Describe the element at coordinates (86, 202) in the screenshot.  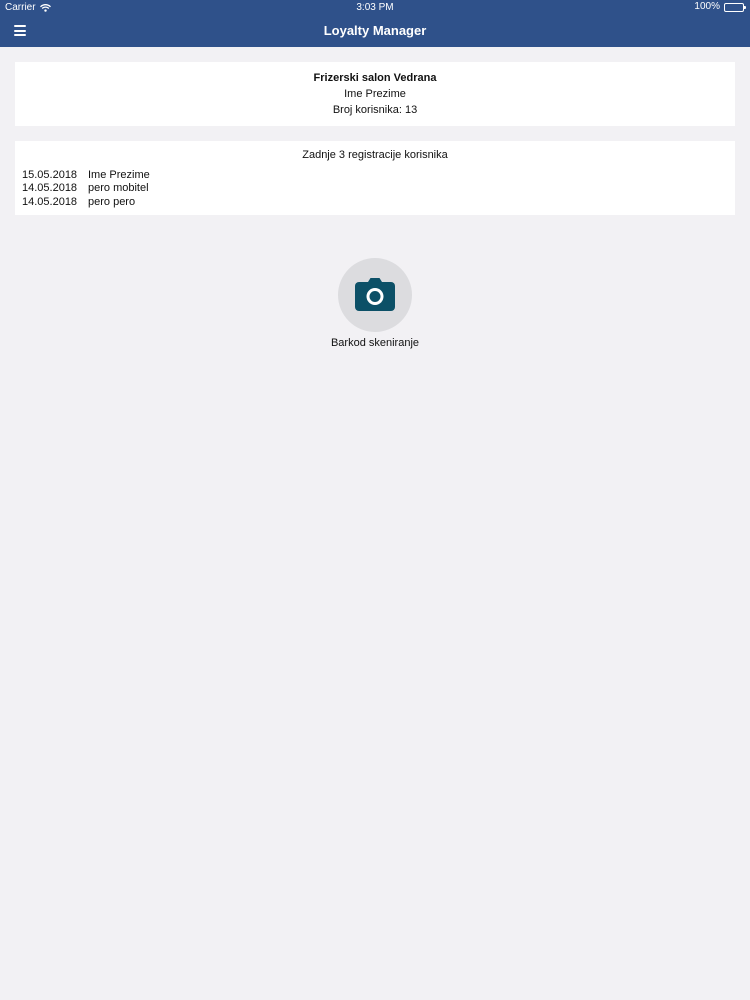
I see `list-item: 14.05.2018 pero pero` at that location.